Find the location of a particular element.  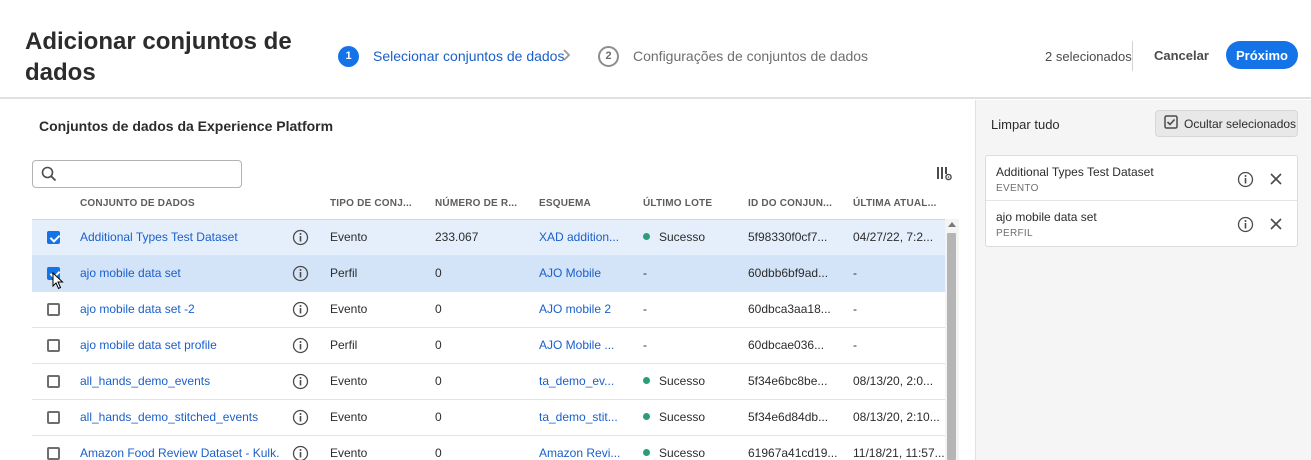

dataset-name: ajo mobile data set is located at coordinates (180, 273).